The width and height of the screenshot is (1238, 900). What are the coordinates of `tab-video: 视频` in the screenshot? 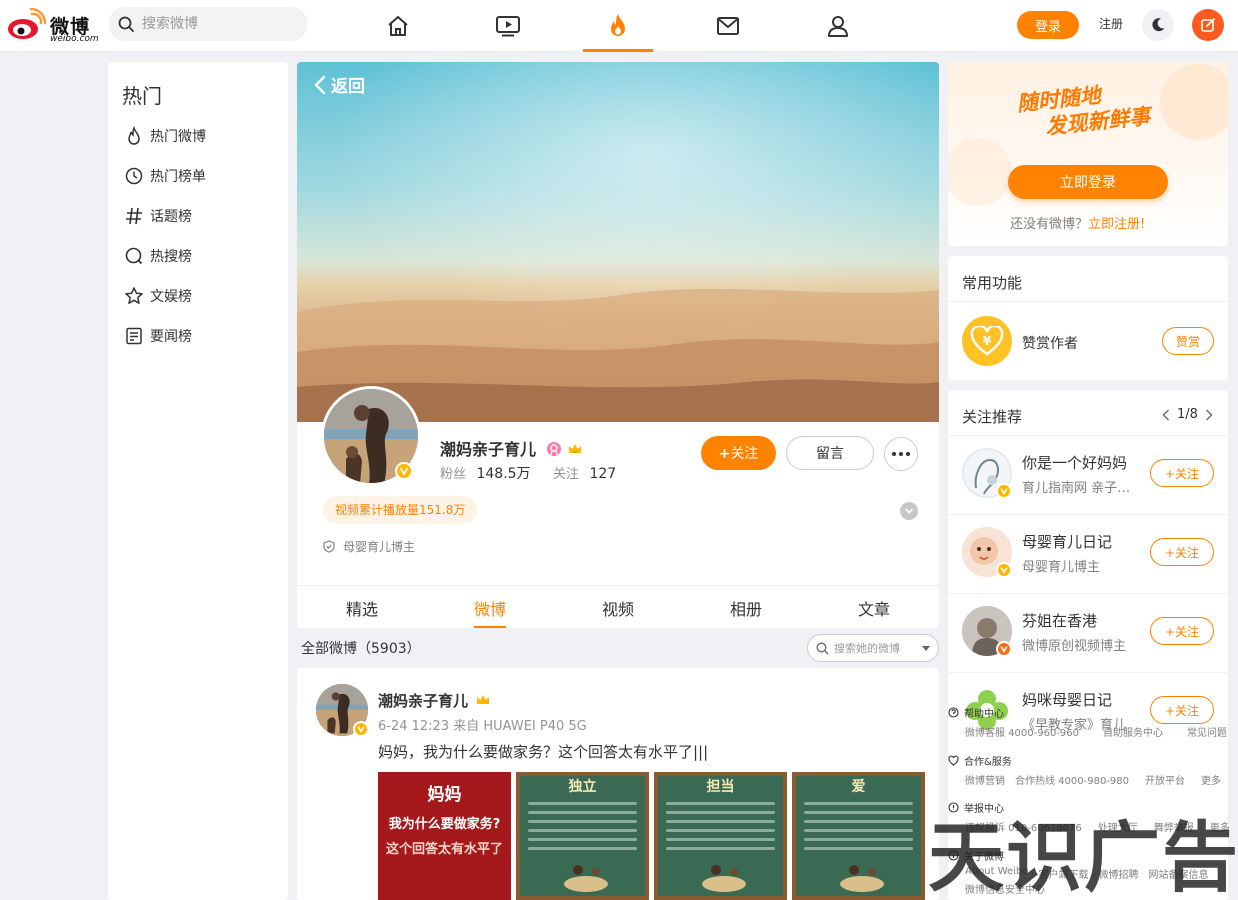 It's located at (618, 608).